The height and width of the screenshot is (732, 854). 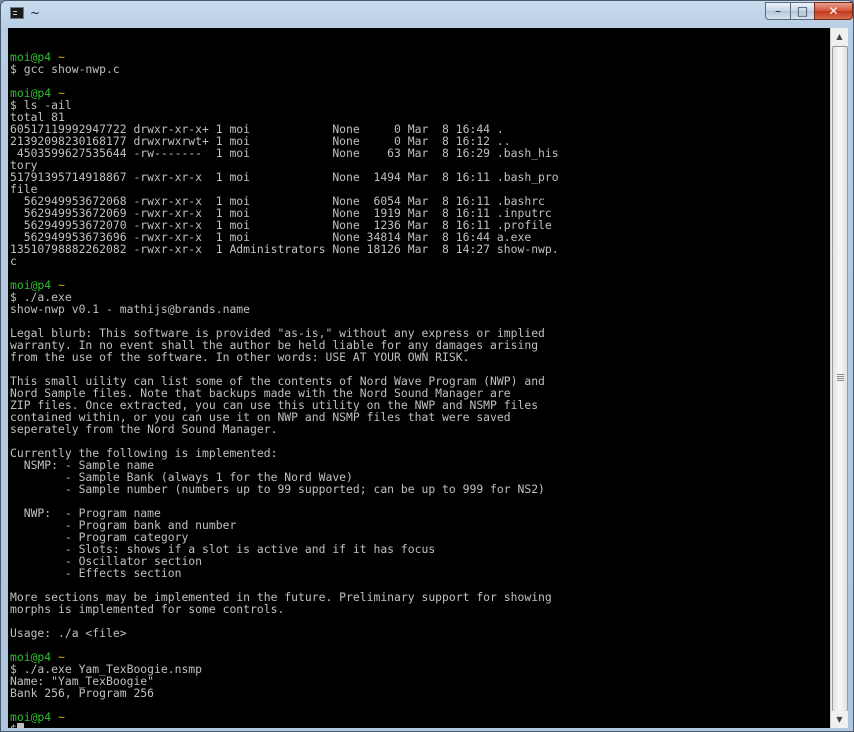 I want to click on maximize-icon: □, so click(x=802, y=11).